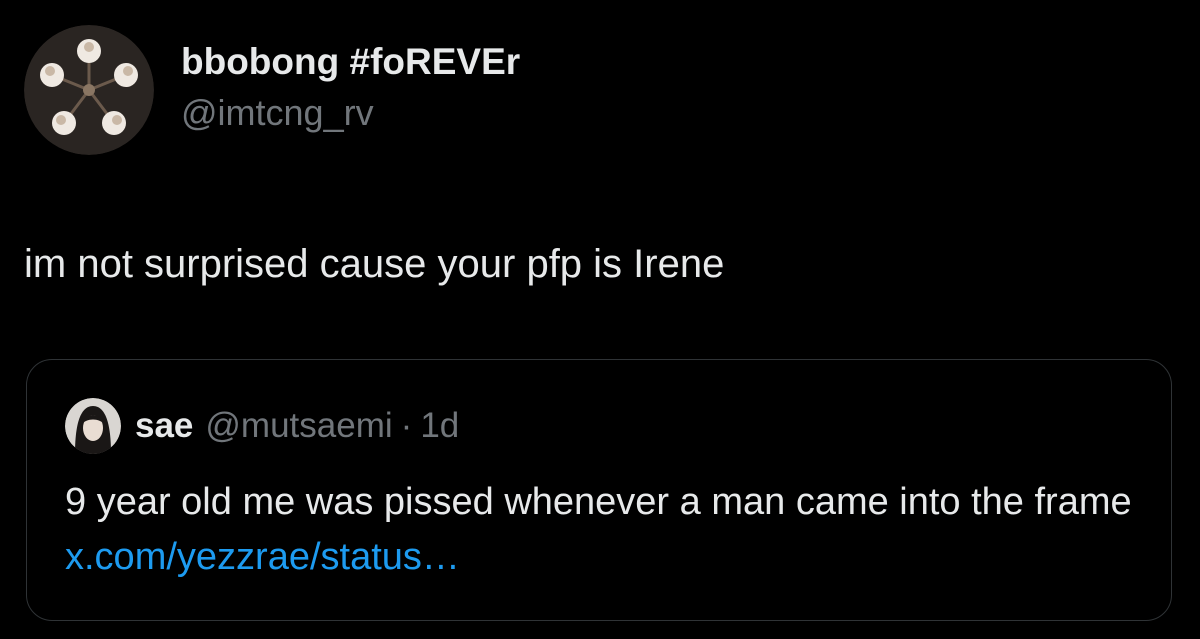 This screenshot has height=639, width=1200. I want to click on quoted-tweet-header: sae @mutsaemi · 1d, so click(262, 426).